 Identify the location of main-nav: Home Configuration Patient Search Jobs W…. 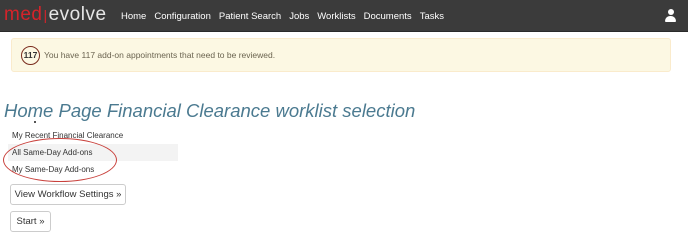
(286, 16).